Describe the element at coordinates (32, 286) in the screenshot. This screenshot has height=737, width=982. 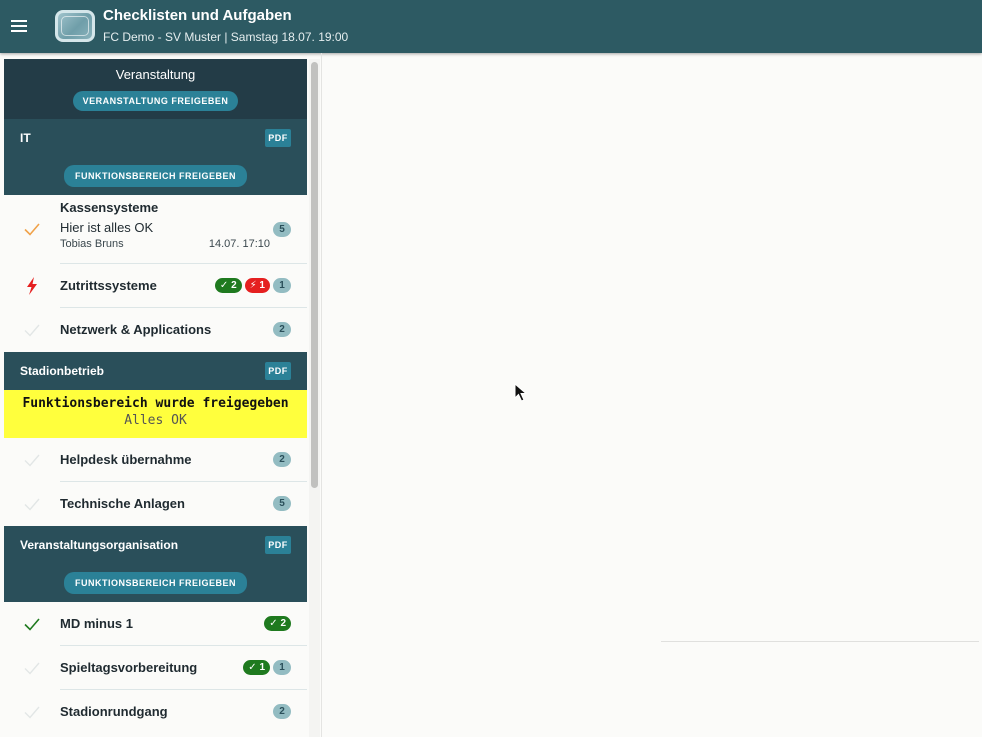
I see `lightning-icon` at that location.